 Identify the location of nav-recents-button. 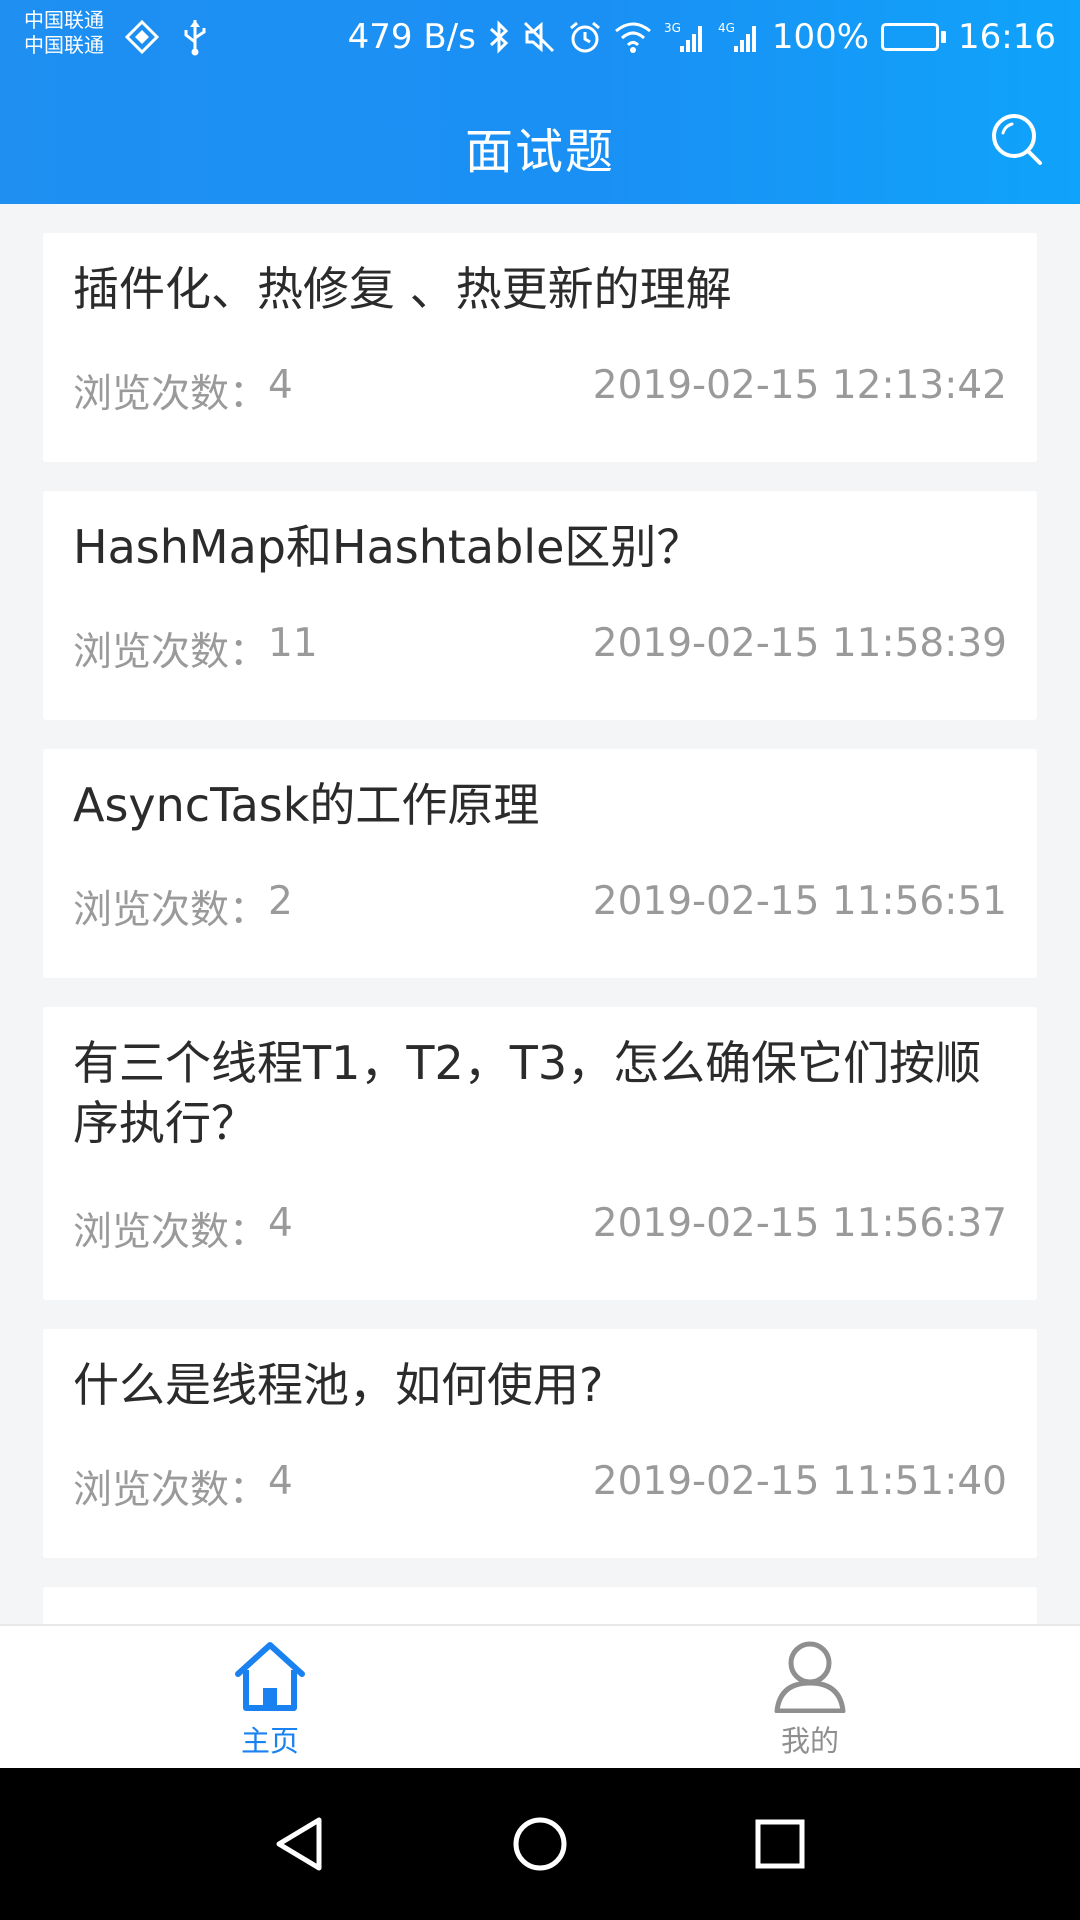
(780, 1844).